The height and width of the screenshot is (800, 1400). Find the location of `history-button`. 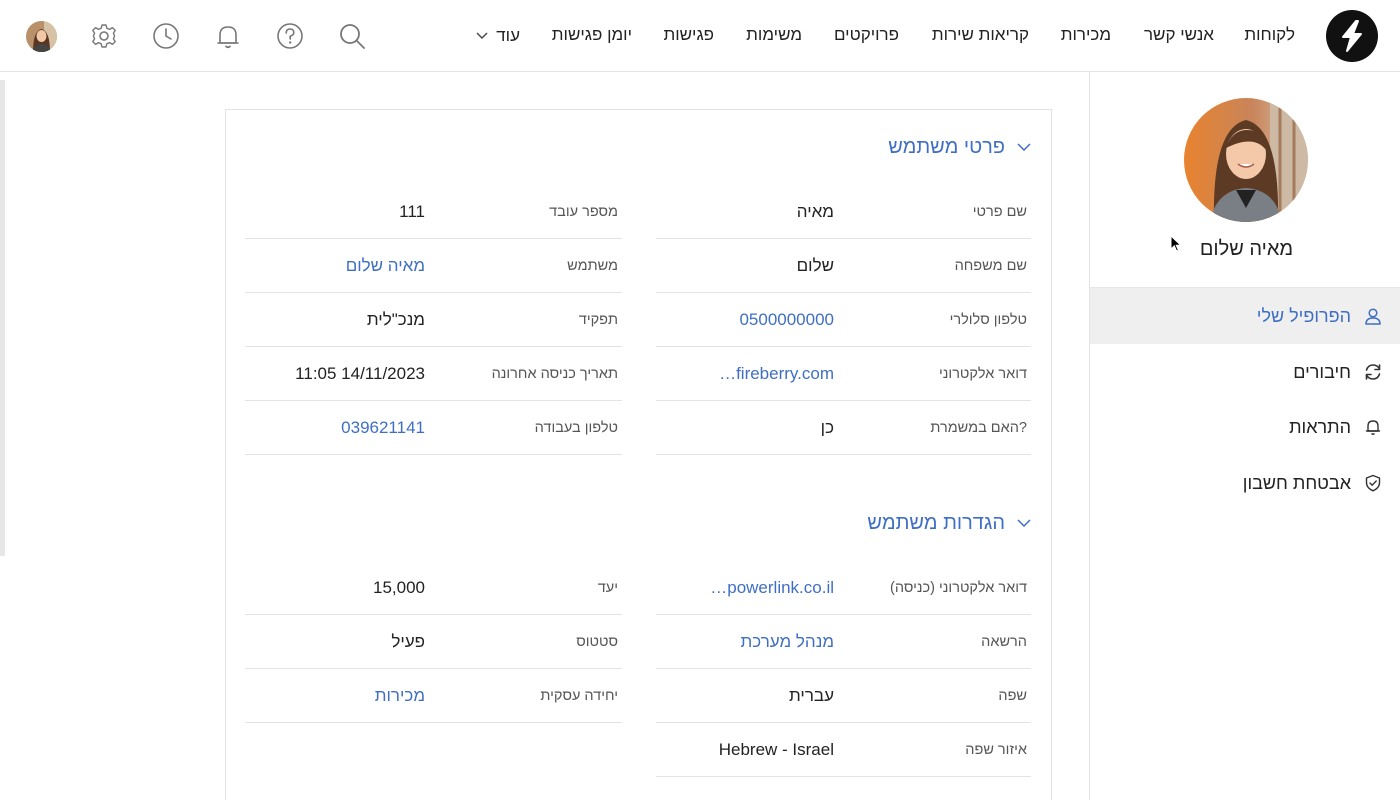

history-button is located at coordinates (166, 36).